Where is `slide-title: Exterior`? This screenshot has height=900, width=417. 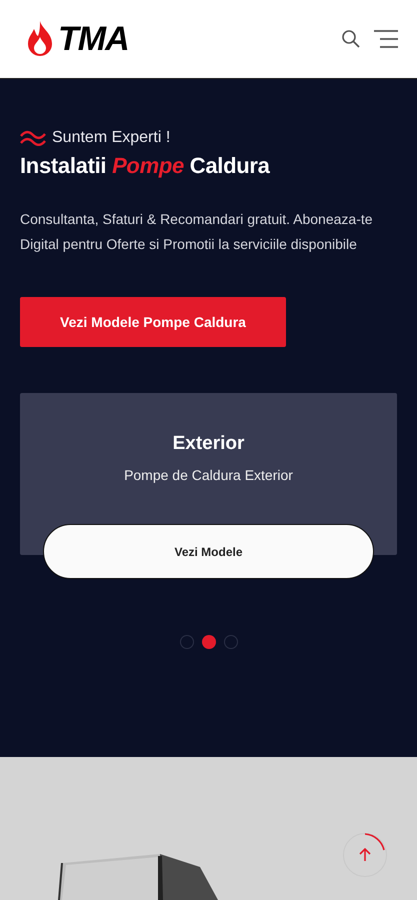
slide-title: Exterior is located at coordinates (208, 444).